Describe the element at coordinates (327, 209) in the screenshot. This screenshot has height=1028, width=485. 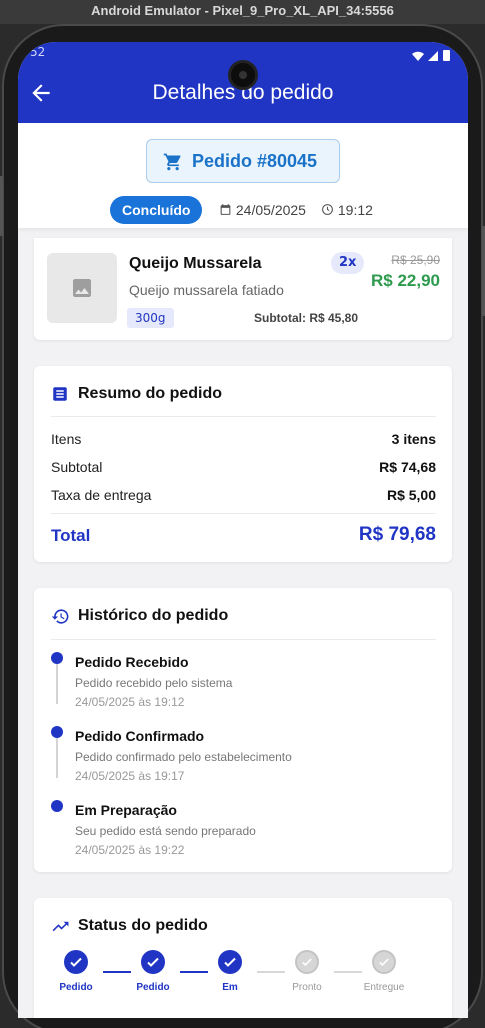
I see `clock-icon` at that location.